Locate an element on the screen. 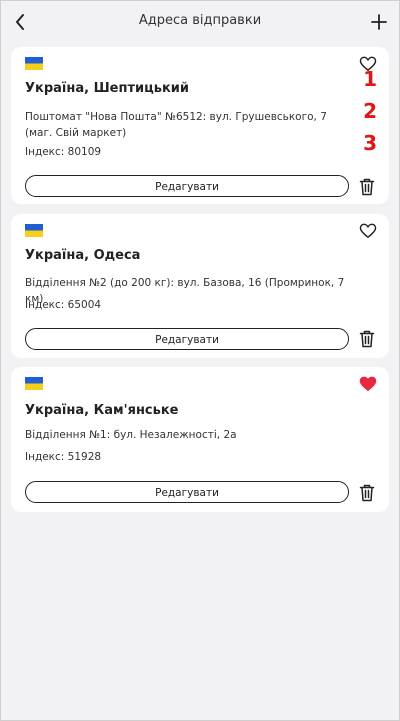 Image resolution: width=400 pixels, height=721 pixels. address-city: Україна, Шептицький is located at coordinates (107, 88).